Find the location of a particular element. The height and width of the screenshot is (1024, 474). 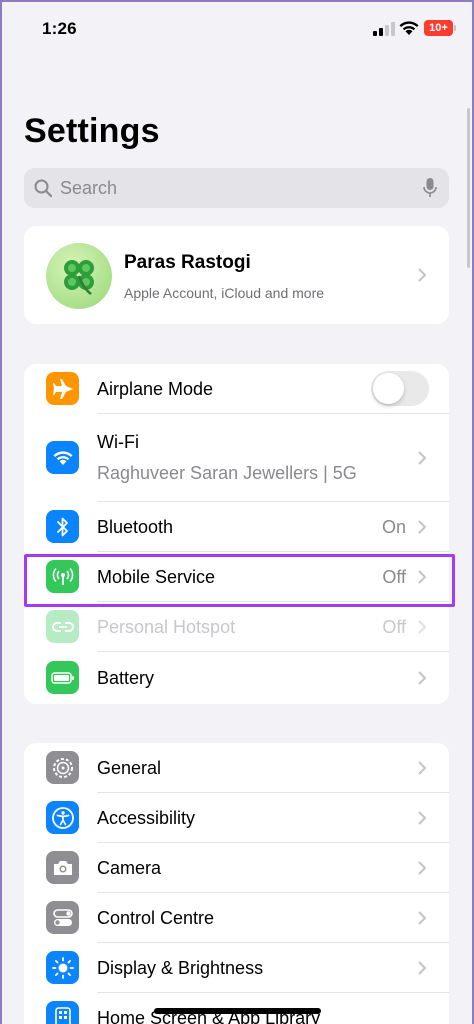

airplane-mode-toggle is located at coordinates (400, 388).